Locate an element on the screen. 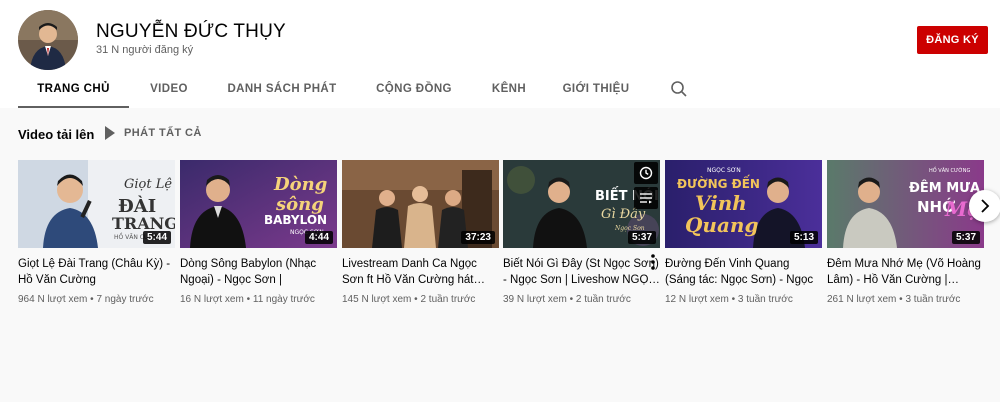 The height and width of the screenshot is (402, 1000). video-thumbnail: Giọt Lệ ĐÀI TRANG HỒ VĂN CƯỜNG 5:44 is located at coordinates (96, 204).